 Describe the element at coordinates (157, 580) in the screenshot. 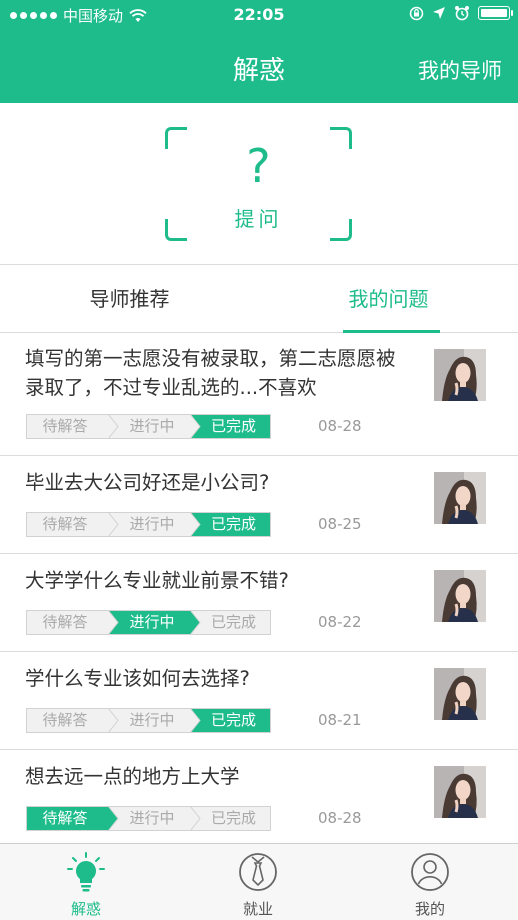

I see `question-title: 大学学什么专业就业前景不错?` at that location.